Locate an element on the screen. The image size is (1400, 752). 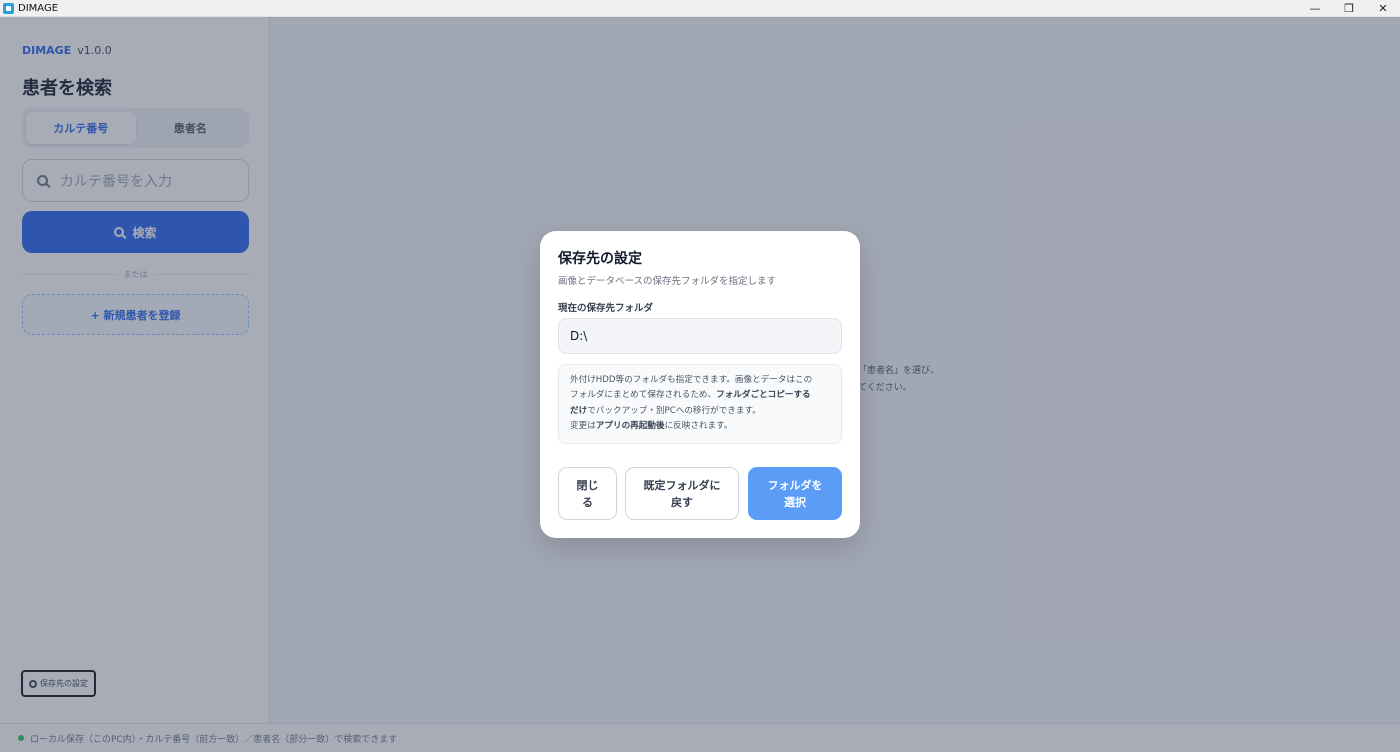
reset-default-folder-button: 既定フォルダに 戻す is located at coordinates (682, 493).